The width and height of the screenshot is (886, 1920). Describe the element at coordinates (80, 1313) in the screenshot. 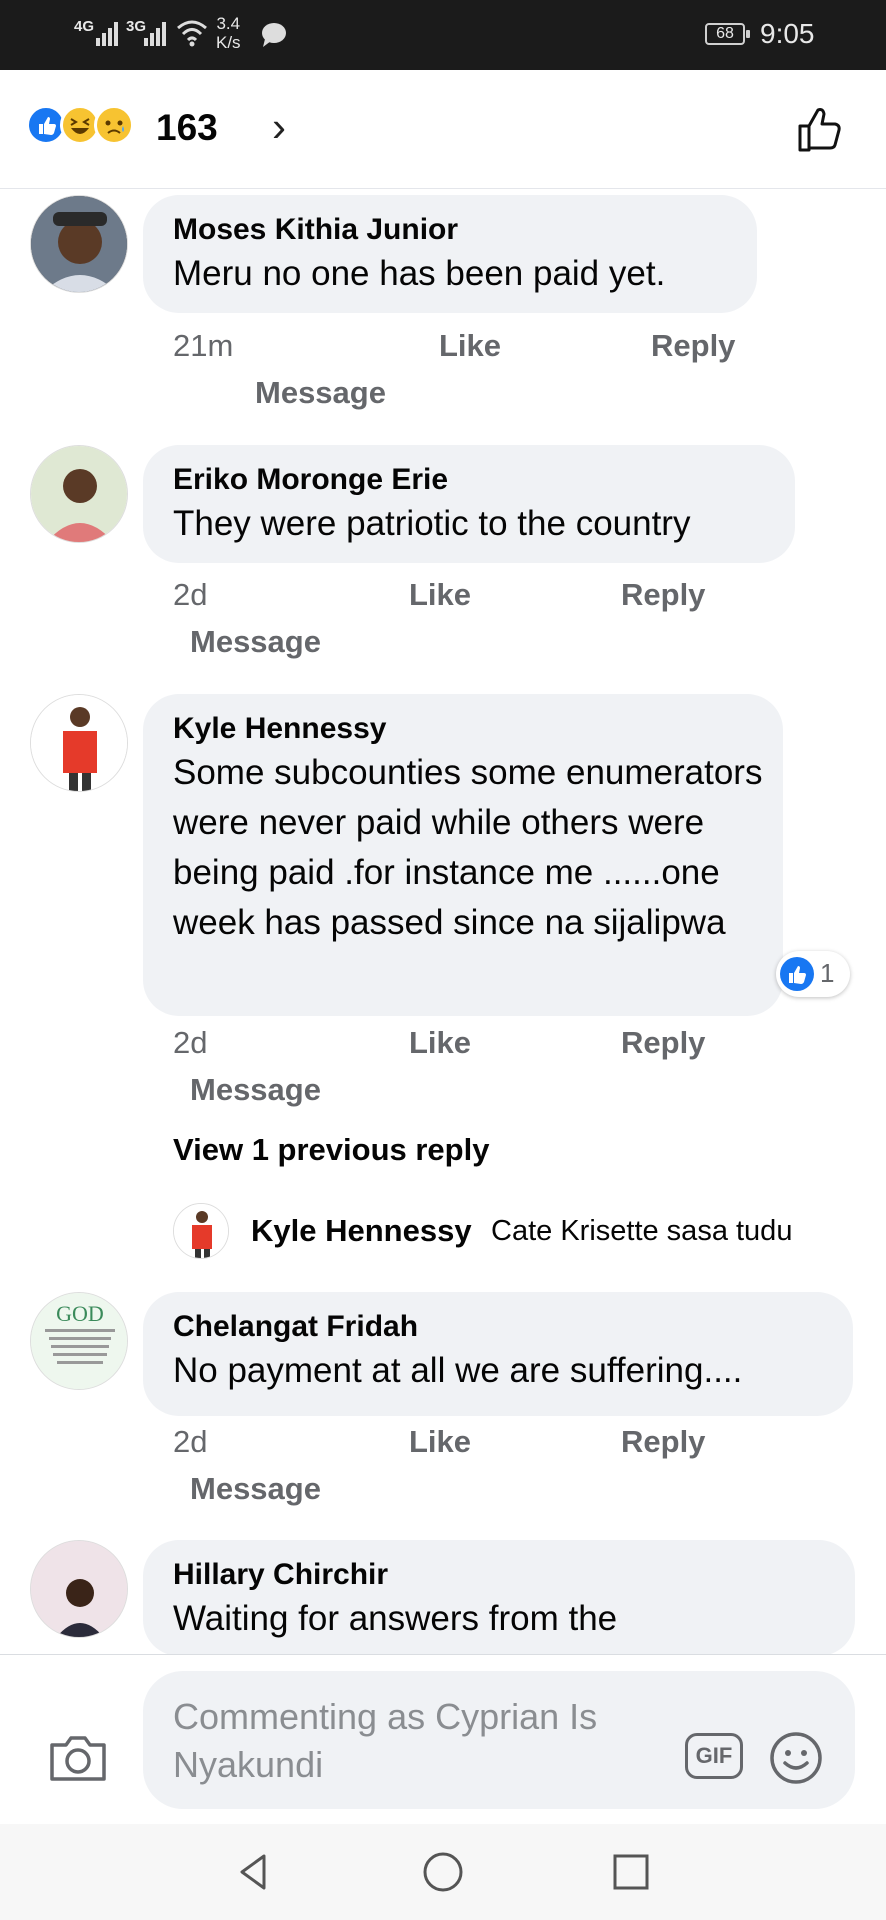

I see `avatar-logo-text: GOD` at that location.